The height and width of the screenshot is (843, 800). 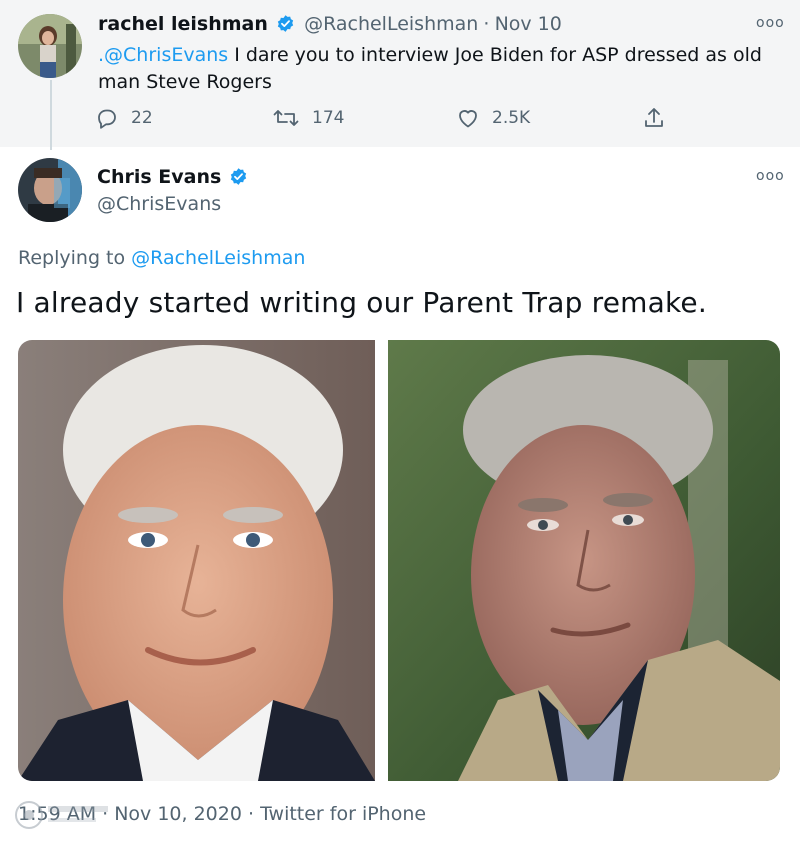 What do you see at coordinates (51, 115) in the screenshot?
I see `thread-connector-line` at bounding box center [51, 115].